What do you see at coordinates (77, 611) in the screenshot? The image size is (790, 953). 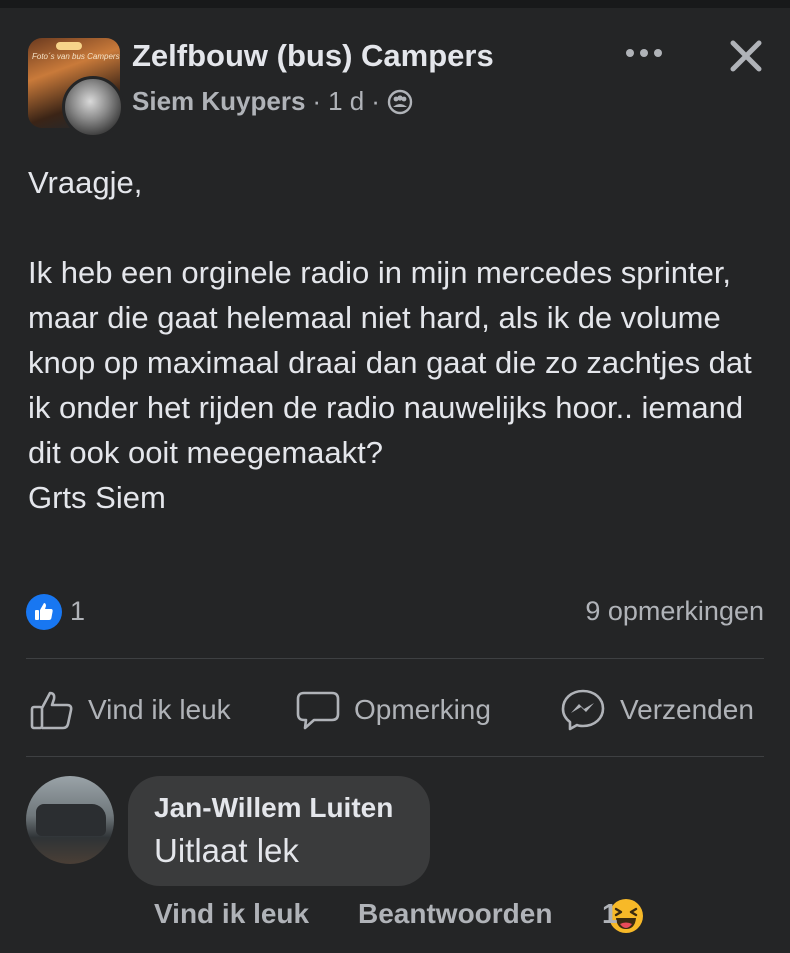 I see `reaction-count: 1` at bounding box center [77, 611].